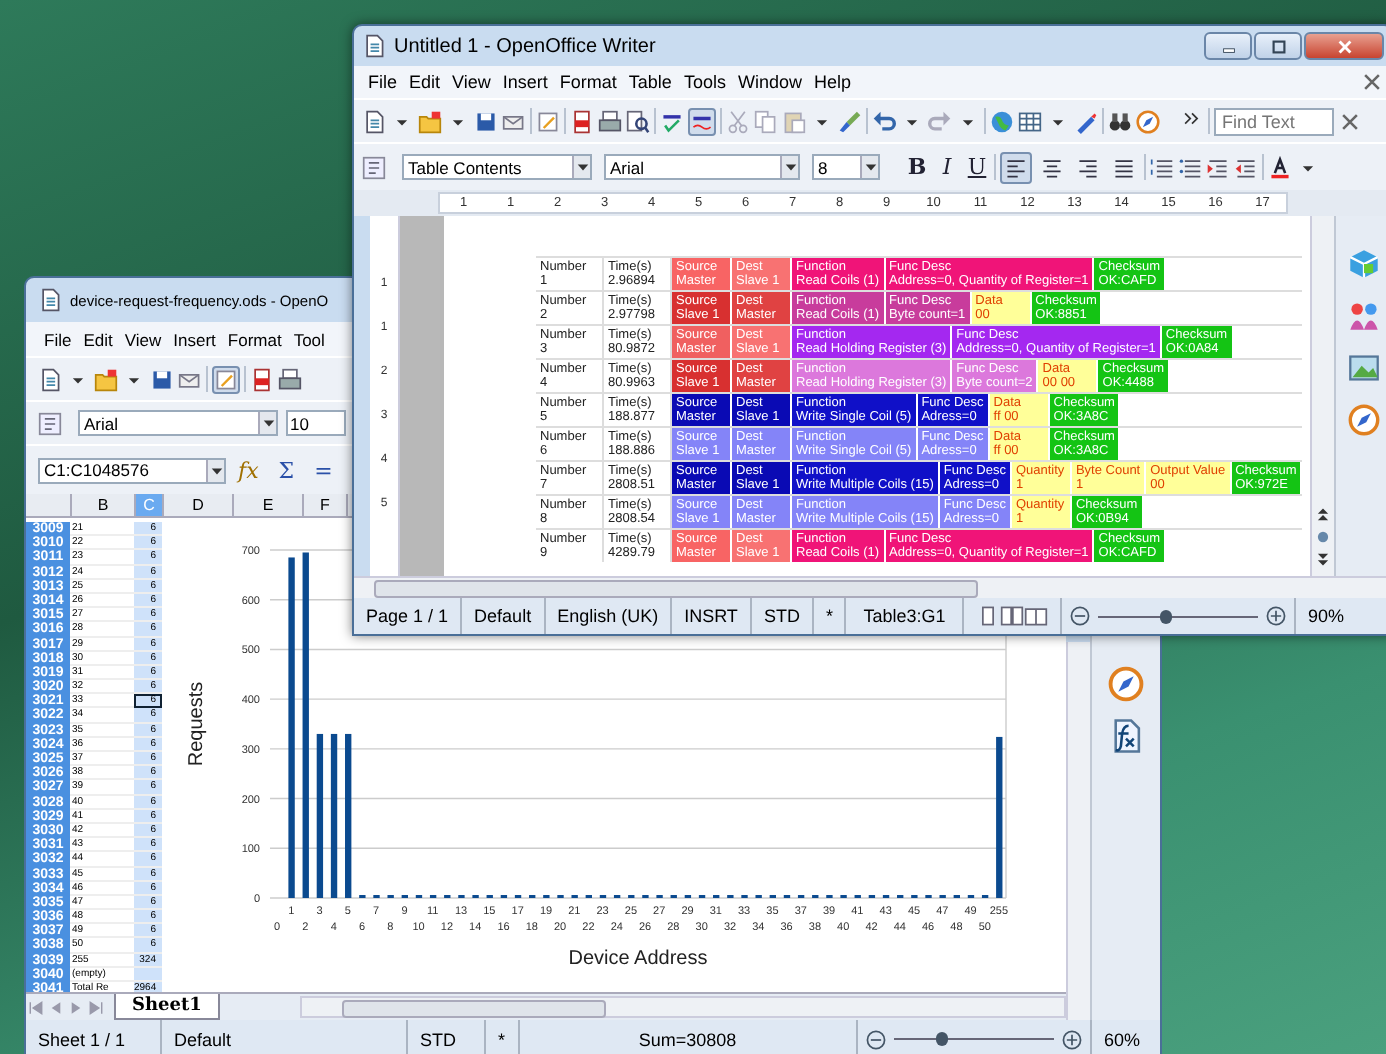  Describe the element at coordinates (1246, 167) in the screenshot. I see `outdent-icon` at that location.